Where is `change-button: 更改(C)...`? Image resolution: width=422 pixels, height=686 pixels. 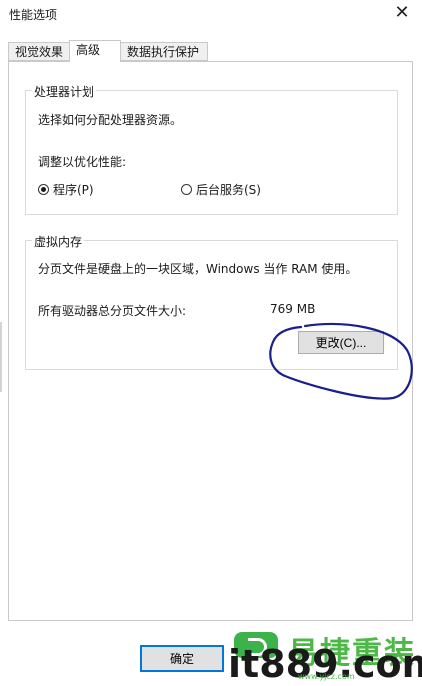 change-button: 更改(C)... is located at coordinates (341, 342).